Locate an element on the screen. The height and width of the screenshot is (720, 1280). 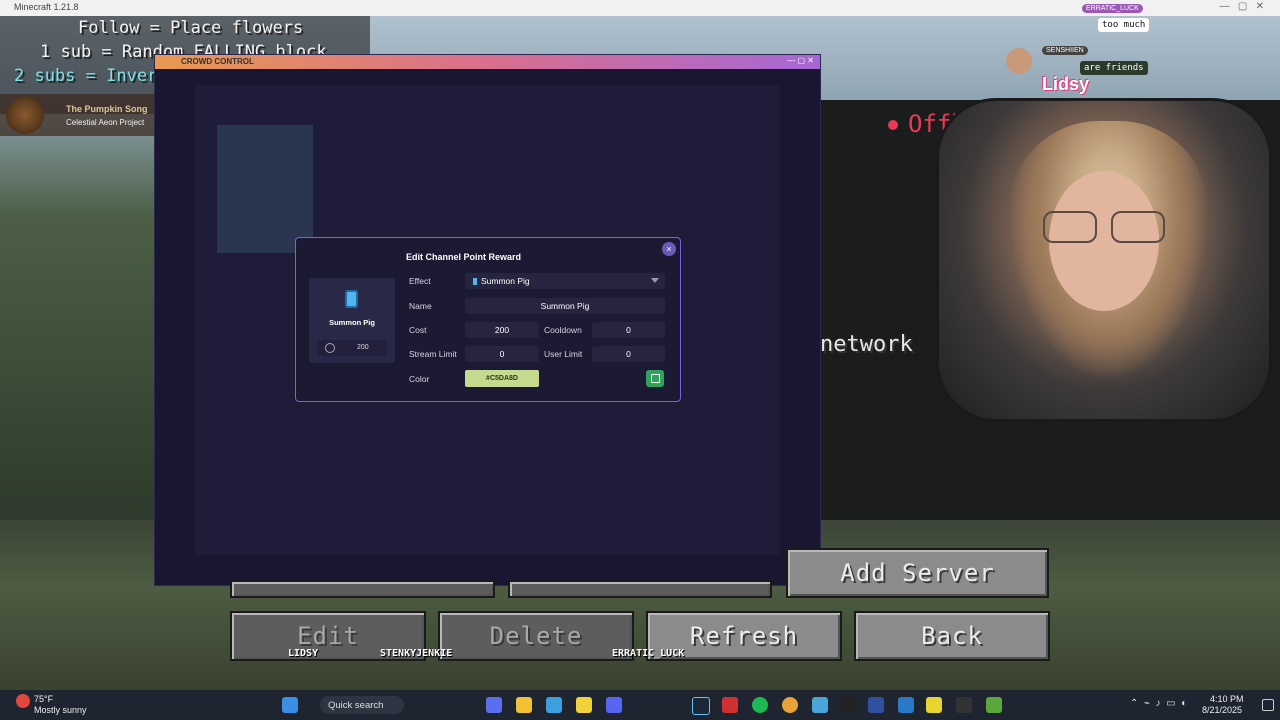
now-playing-widget: The Pumpkin Song Celestial Aeon Project is located at coordinates (85, 115).